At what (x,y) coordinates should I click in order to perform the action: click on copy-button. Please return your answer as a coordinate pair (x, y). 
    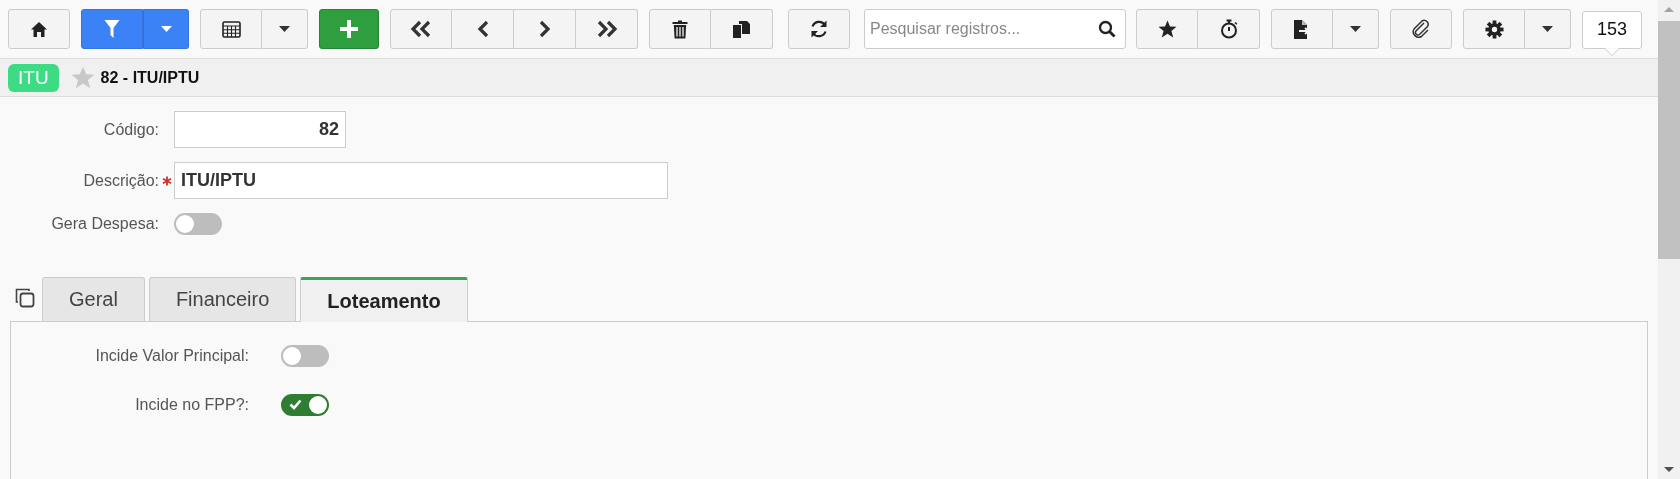
    Looking at the image, I should click on (742, 29).